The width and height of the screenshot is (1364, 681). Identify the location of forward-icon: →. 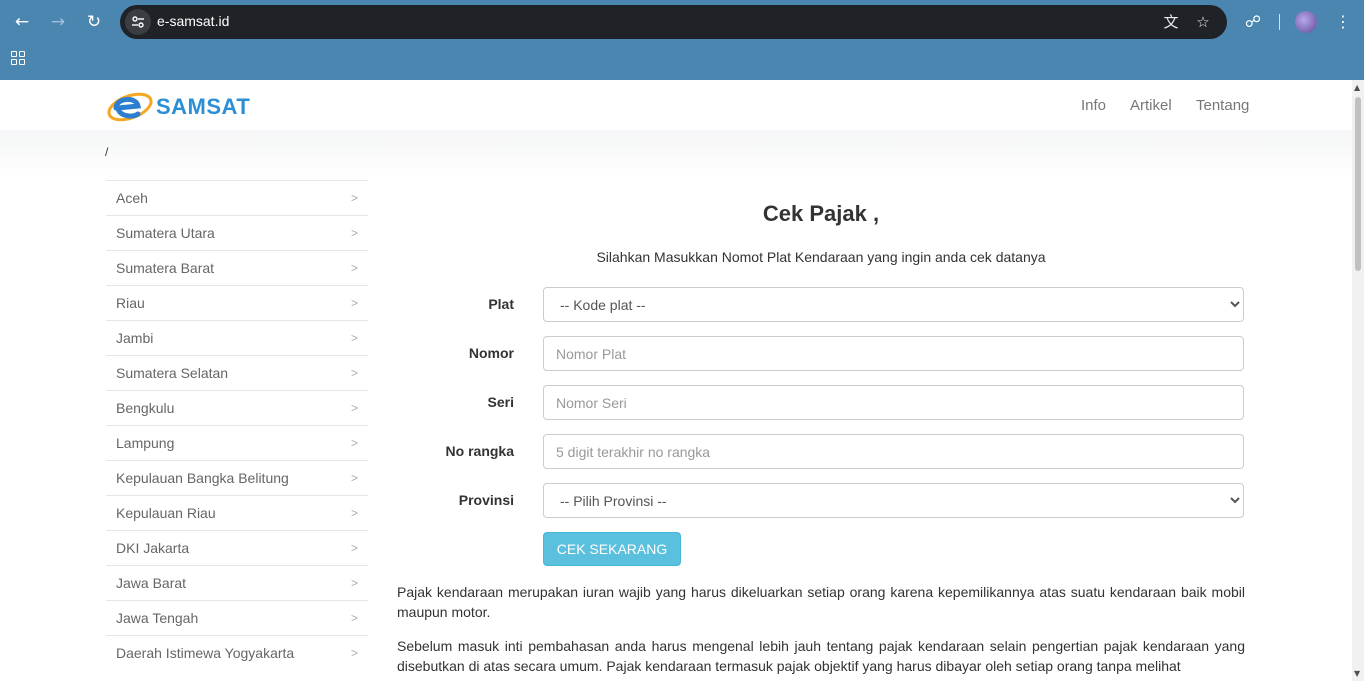
(58, 22).